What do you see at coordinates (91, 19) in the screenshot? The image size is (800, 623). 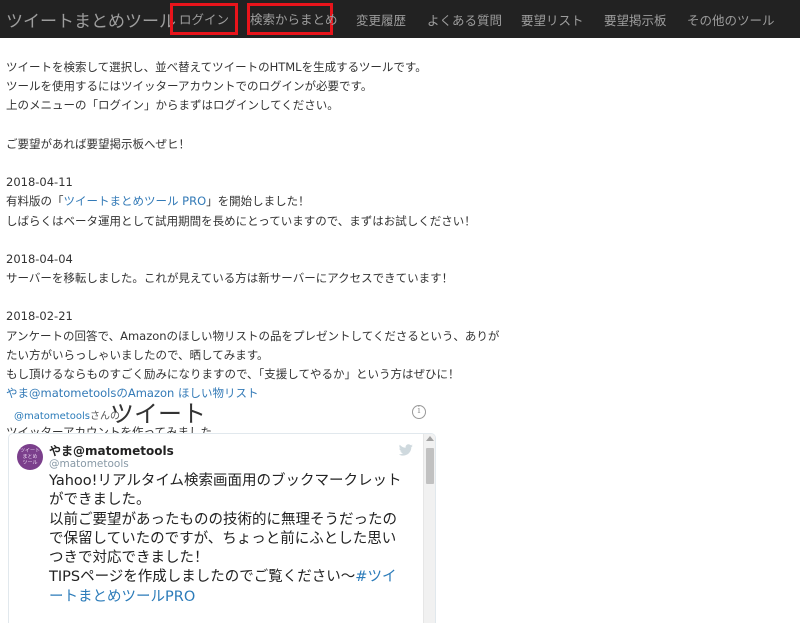 I see `brand-logo: ツイートまとめツール` at bounding box center [91, 19].